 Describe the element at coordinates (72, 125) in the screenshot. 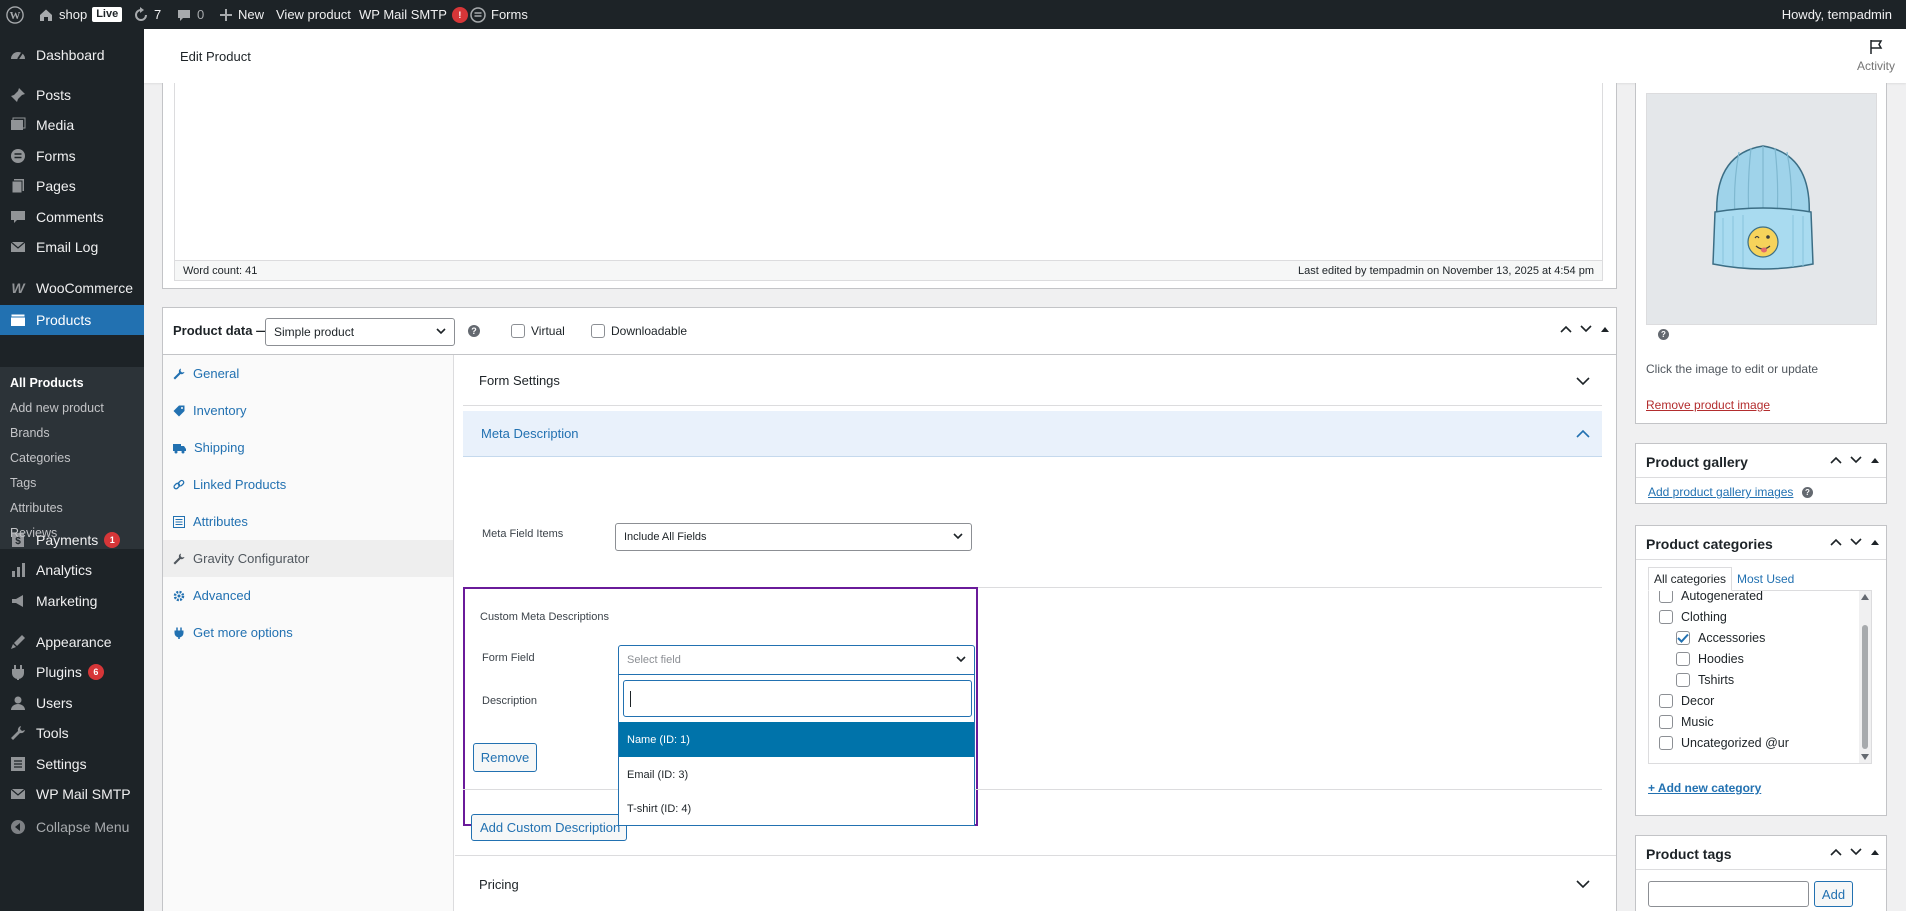

I see `sidebar-item-media: Media` at that location.